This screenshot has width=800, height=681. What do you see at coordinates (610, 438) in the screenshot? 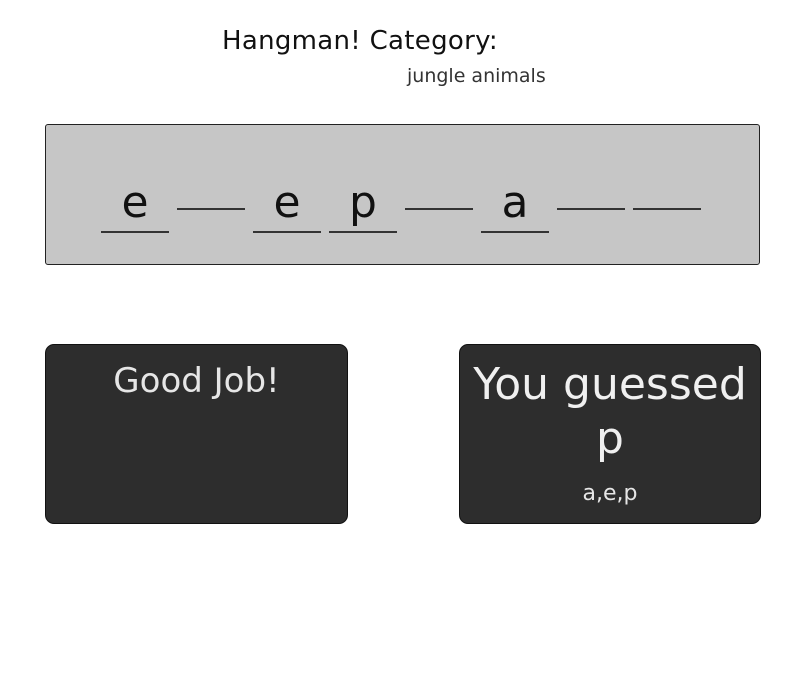
I see `guessed-letter: p` at bounding box center [610, 438].